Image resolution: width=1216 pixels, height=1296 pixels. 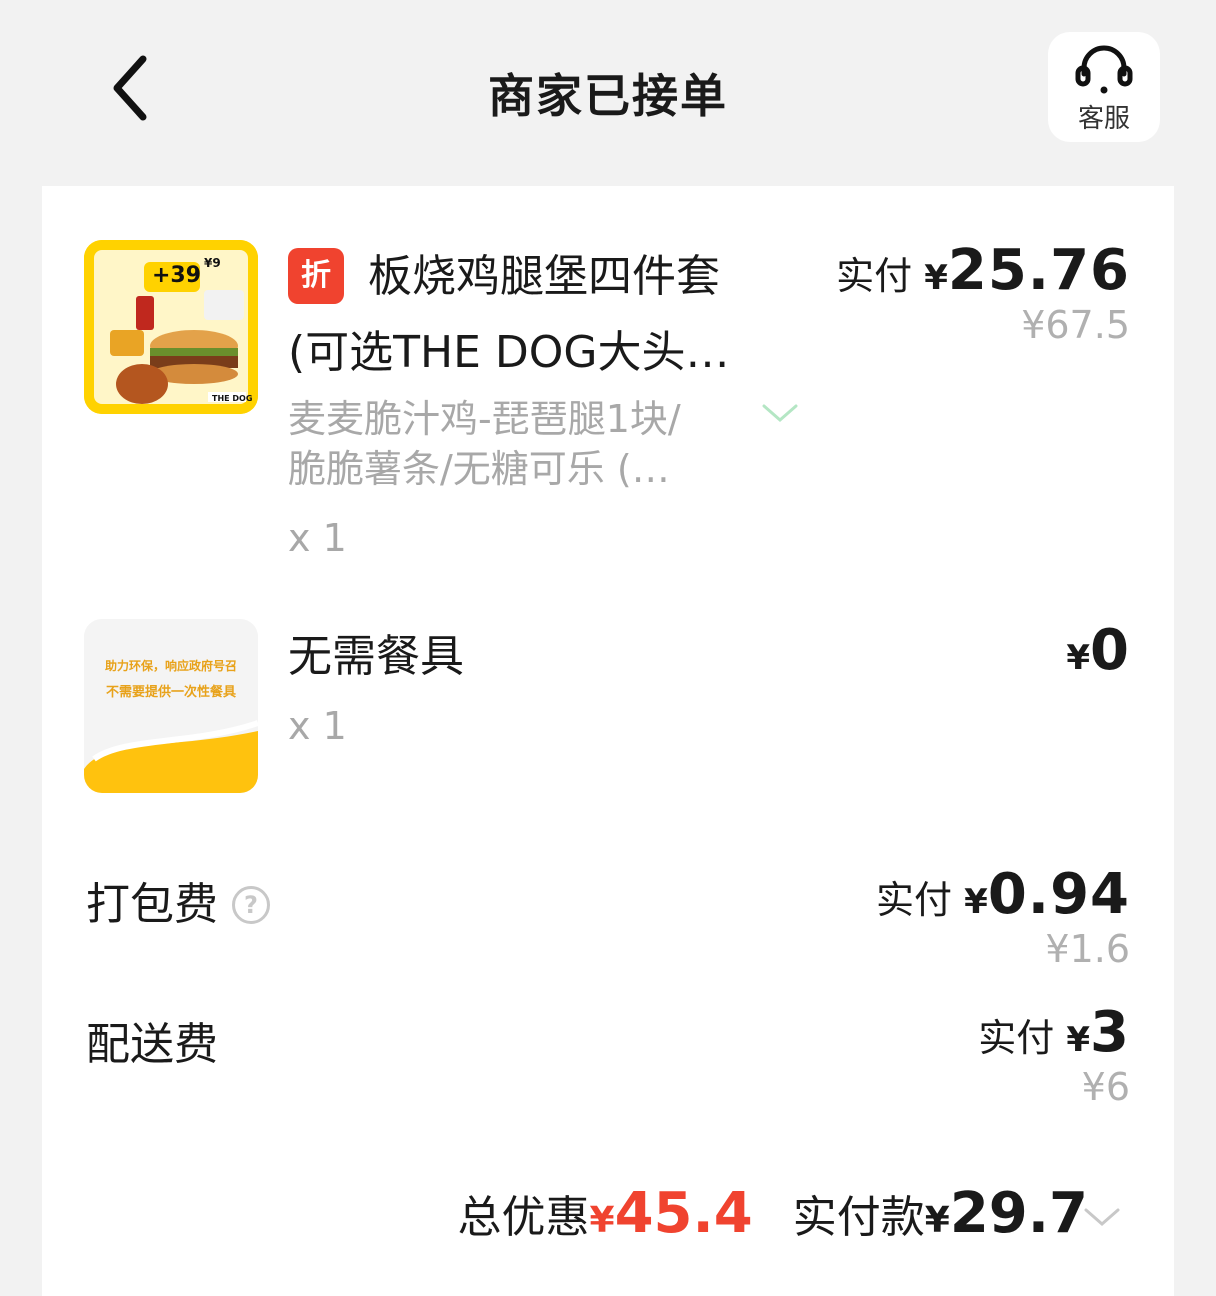 I want to click on total-discount-label: 总优惠, so click(x=523, y=1217).